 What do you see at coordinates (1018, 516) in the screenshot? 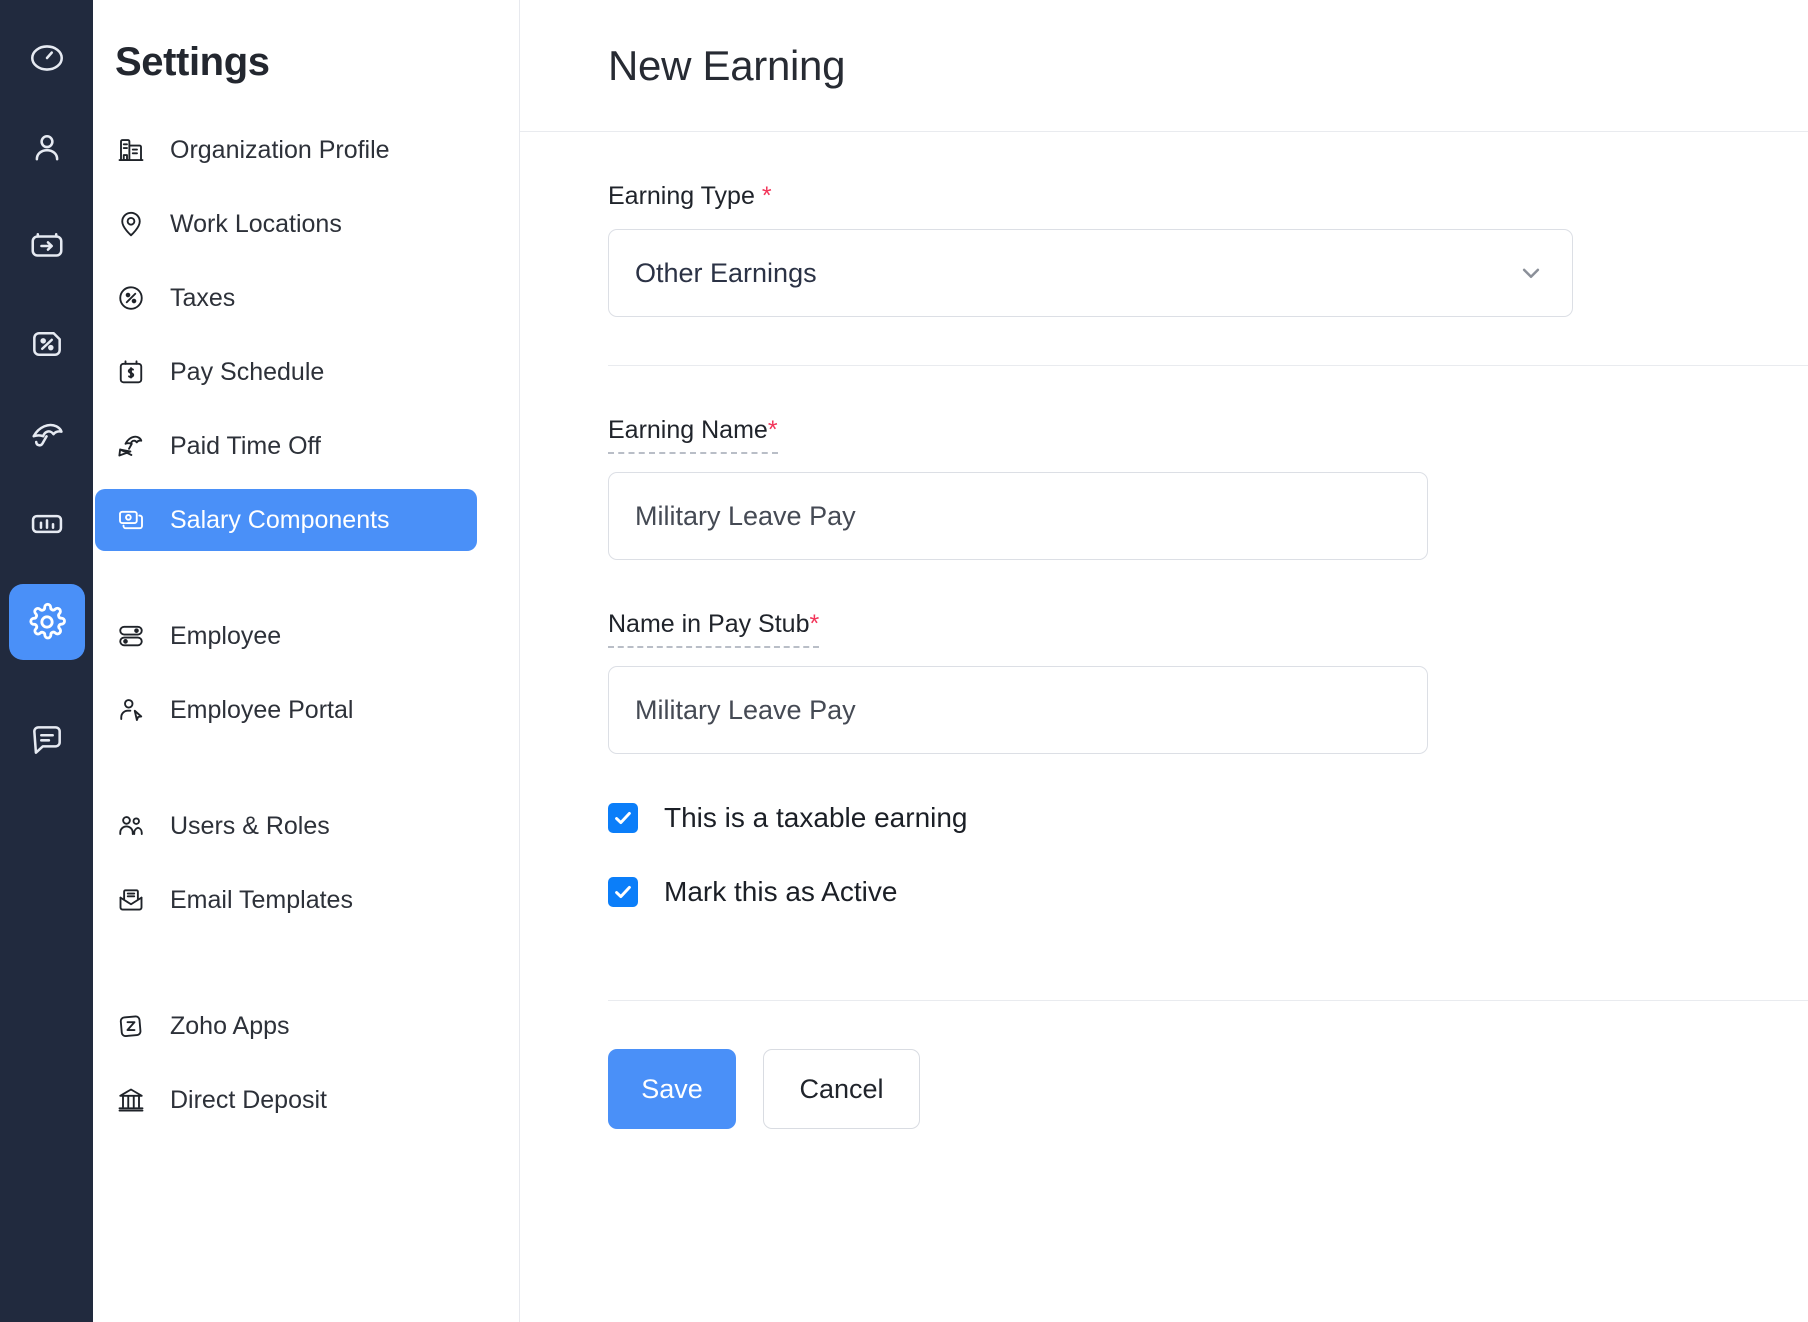
I see `earning-name-input` at bounding box center [1018, 516].